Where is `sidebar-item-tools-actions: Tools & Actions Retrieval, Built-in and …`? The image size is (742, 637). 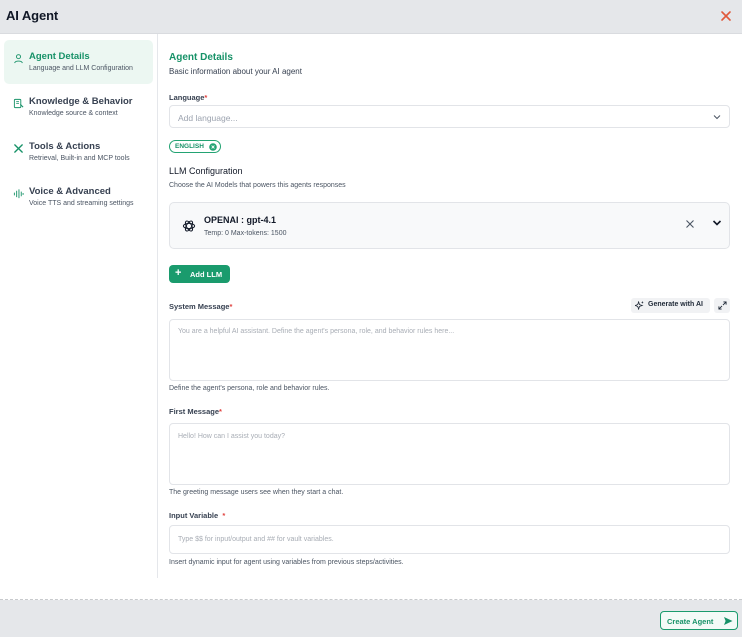 sidebar-item-tools-actions: Tools & Actions Retrieval, Built-in and … is located at coordinates (78, 152).